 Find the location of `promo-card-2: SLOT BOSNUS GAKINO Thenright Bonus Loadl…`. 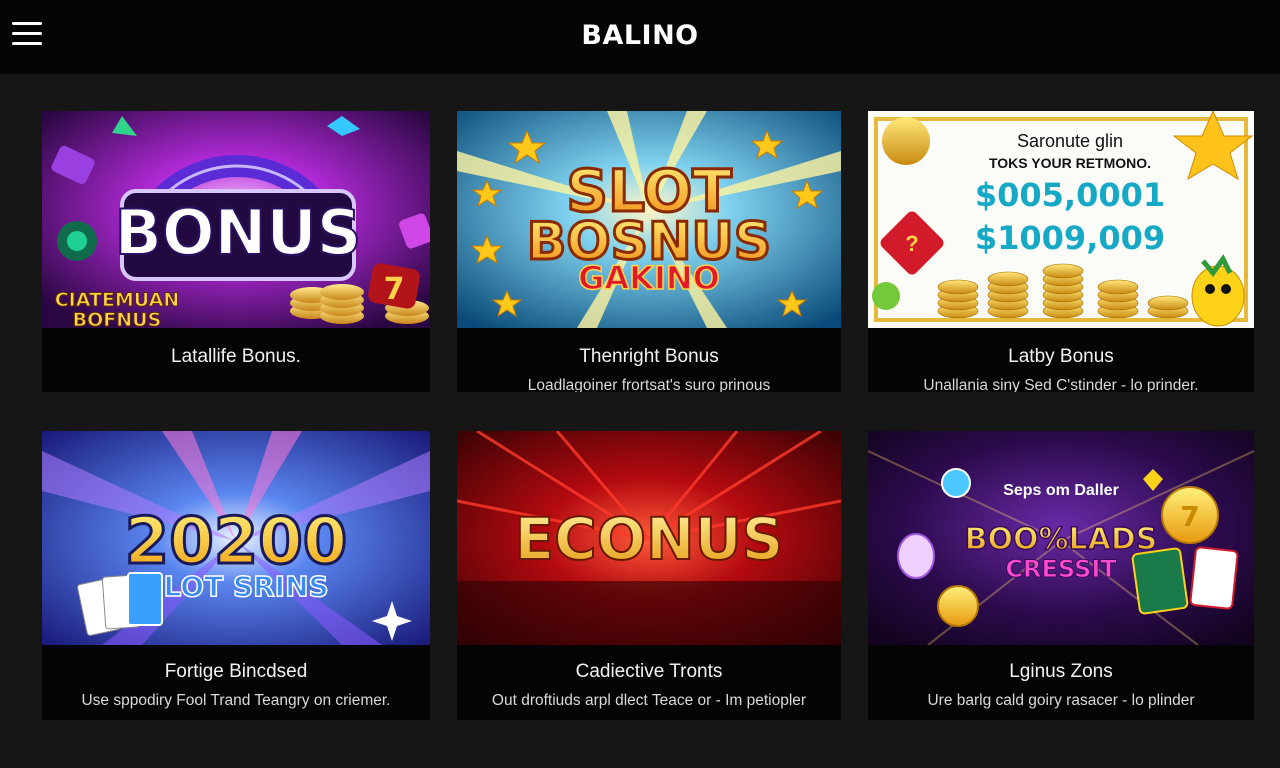

promo-card-2: SLOT BOSNUS GAKINO Thenright Bonus Loadl… is located at coordinates (649, 251).